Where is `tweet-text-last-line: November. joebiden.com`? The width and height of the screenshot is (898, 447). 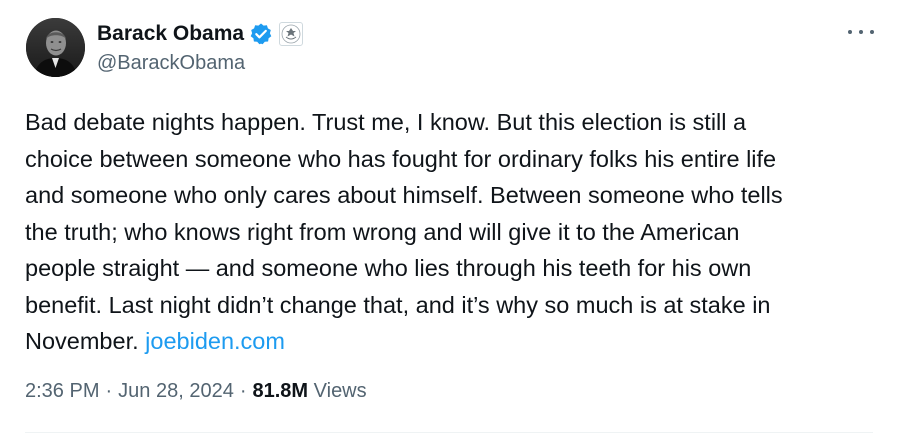 tweet-text-last-line: November. joebiden.com is located at coordinates (452, 341).